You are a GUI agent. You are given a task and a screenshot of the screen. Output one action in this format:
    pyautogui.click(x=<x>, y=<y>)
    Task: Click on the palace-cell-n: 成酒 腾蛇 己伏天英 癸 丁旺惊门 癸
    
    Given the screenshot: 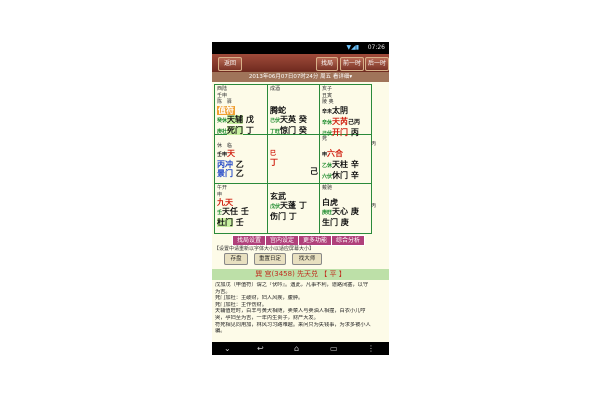 What is the action you would take?
    pyautogui.click(x=294, y=111)
    